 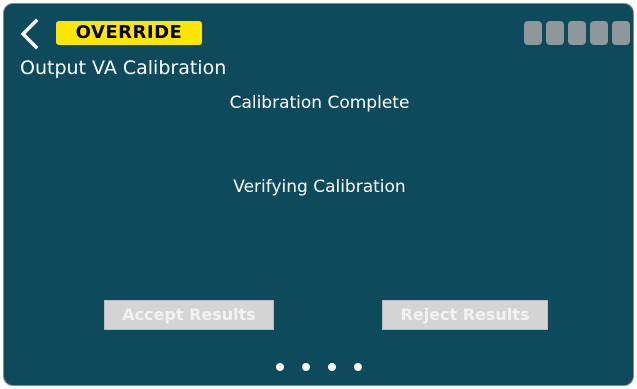 What do you see at coordinates (319, 187) in the screenshot?
I see `verifying-calibration-status: Verifying Calibration` at bounding box center [319, 187].